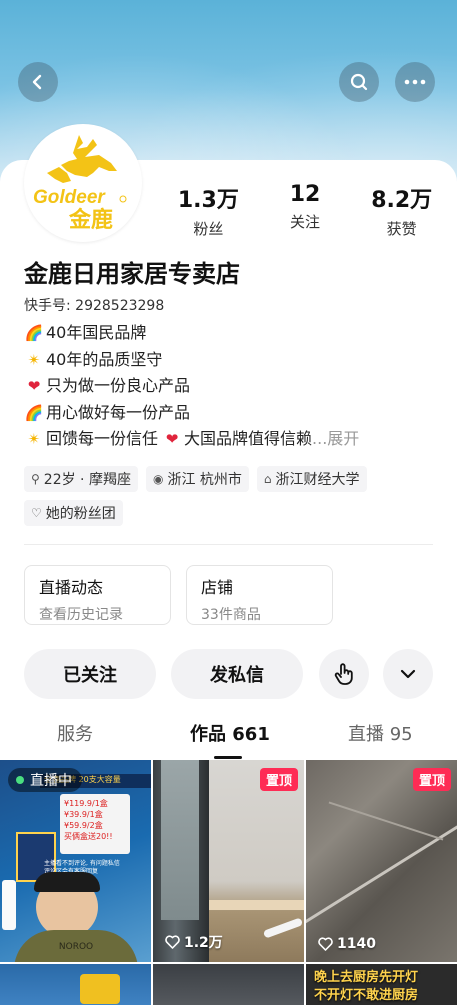  What do you see at coordinates (237, 674) in the screenshot?
I see `message-button: 发私信` at bounding box center [237, 674].